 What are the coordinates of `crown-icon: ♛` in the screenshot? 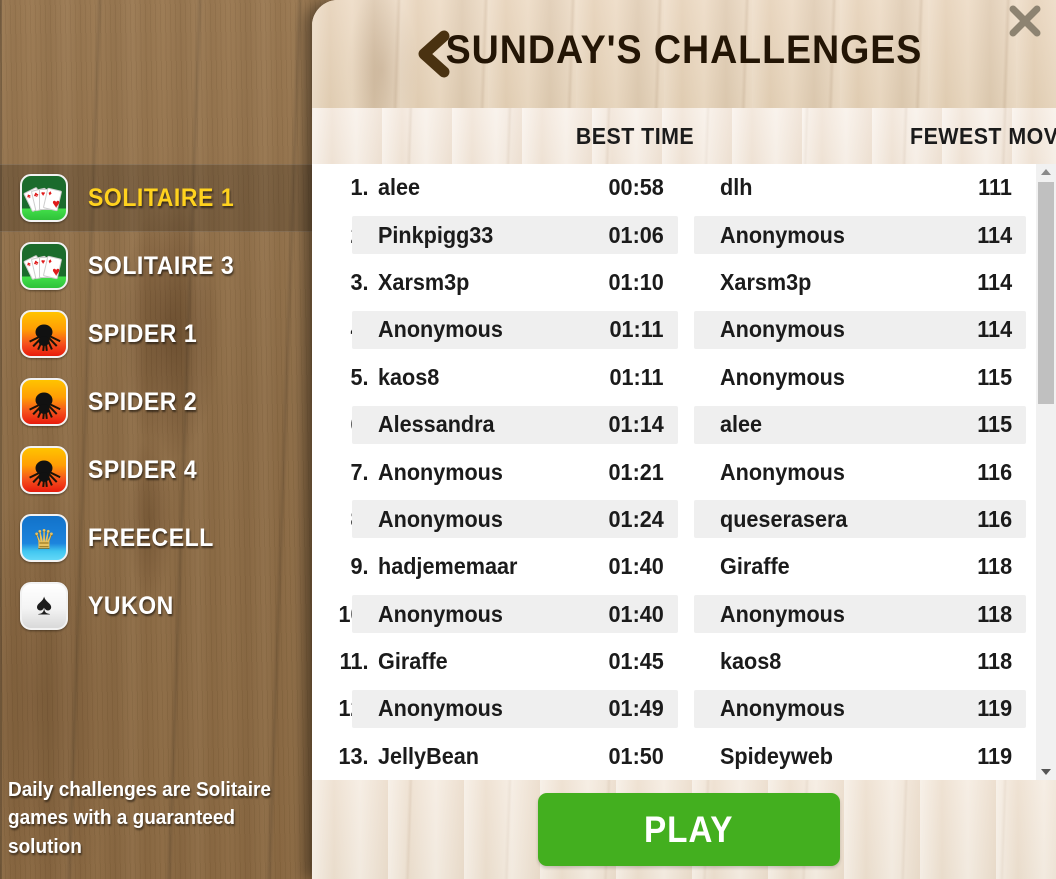 It's located at (44, 538).